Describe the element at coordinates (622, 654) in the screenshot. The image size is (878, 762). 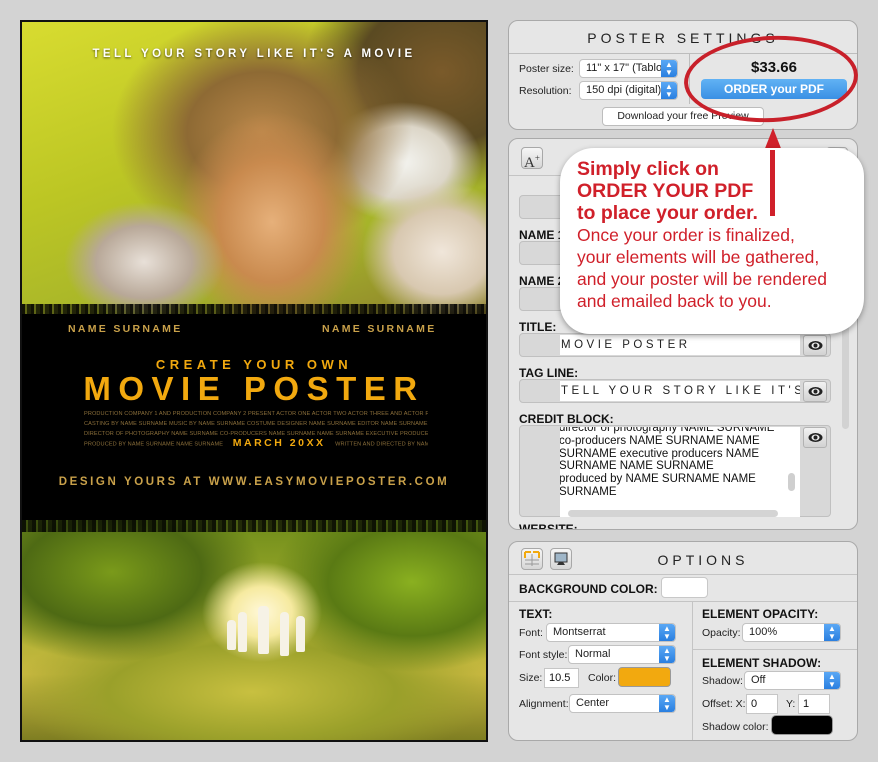
I see `font-style-select: Normal ▲ ▼` at that location.